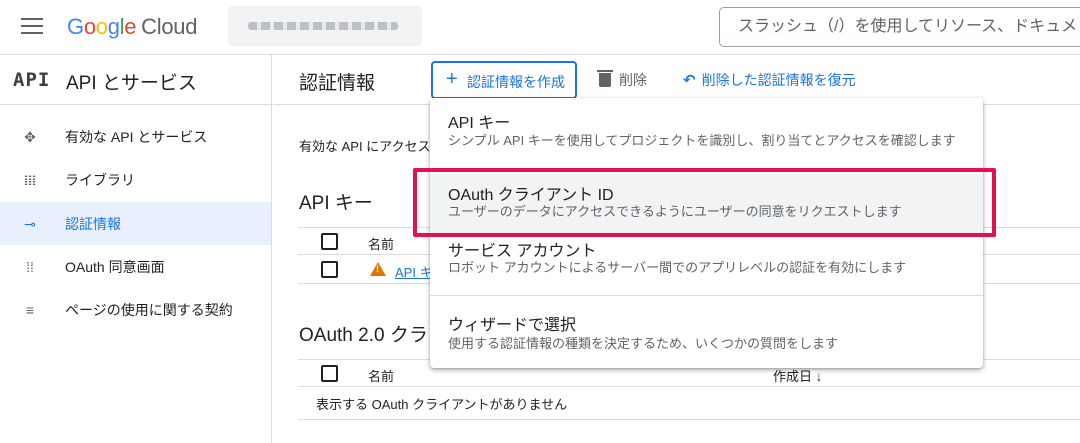 The image size is (1080, 443). What do you see at coordinates (75, 26) in the screenshot?
I see `logo-letter: G` at bounding box center [75, 26].